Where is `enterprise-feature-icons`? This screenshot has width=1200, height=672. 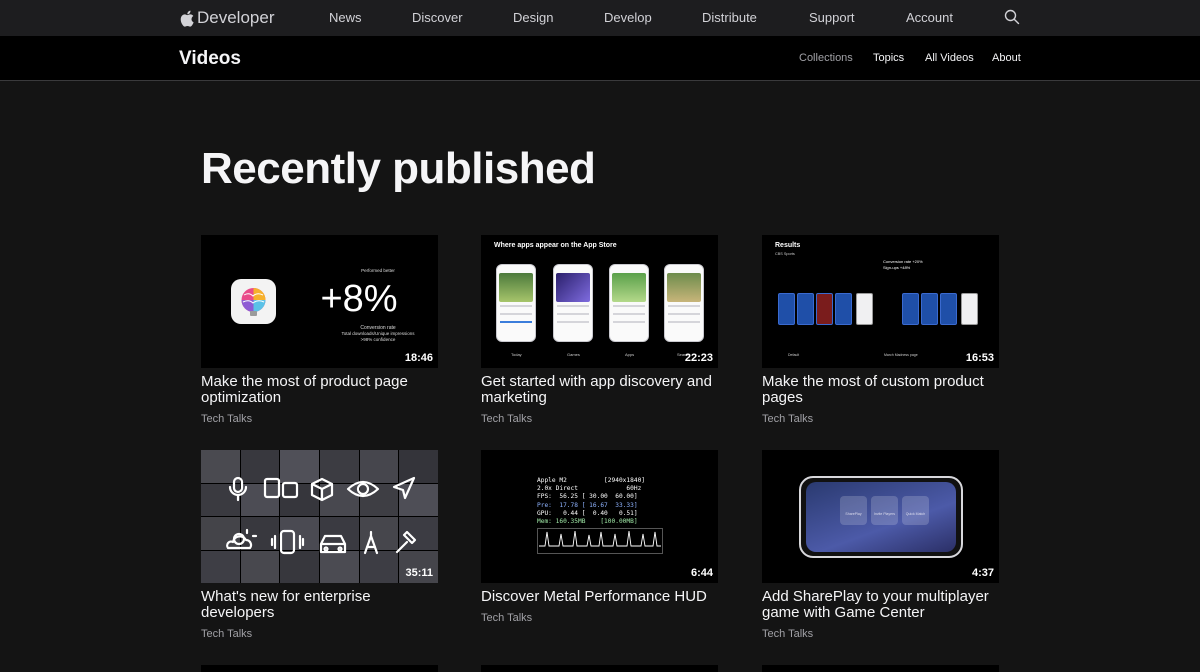 enterprise-feature-icons is located at coordinates (321, 515).